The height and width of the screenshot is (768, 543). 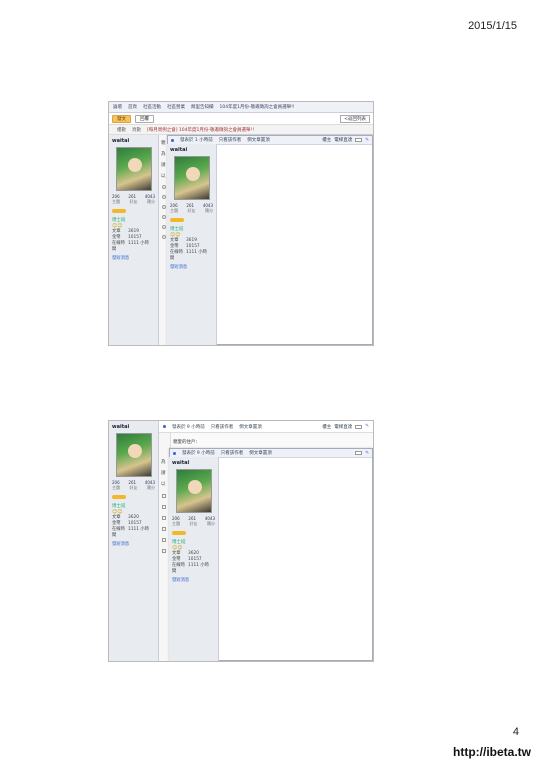 I want to click on slide-date: 2015/1/15, so click(x=492, y=26).